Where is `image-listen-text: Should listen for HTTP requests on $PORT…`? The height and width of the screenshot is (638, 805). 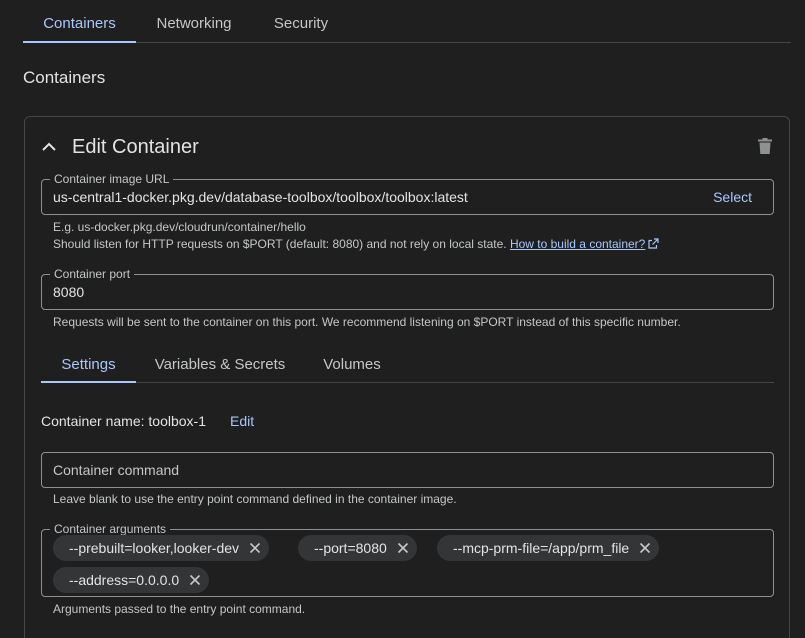
image-listen-text: Should listen for HTTP requests on $PORT… is located at coordinates (280, 244).